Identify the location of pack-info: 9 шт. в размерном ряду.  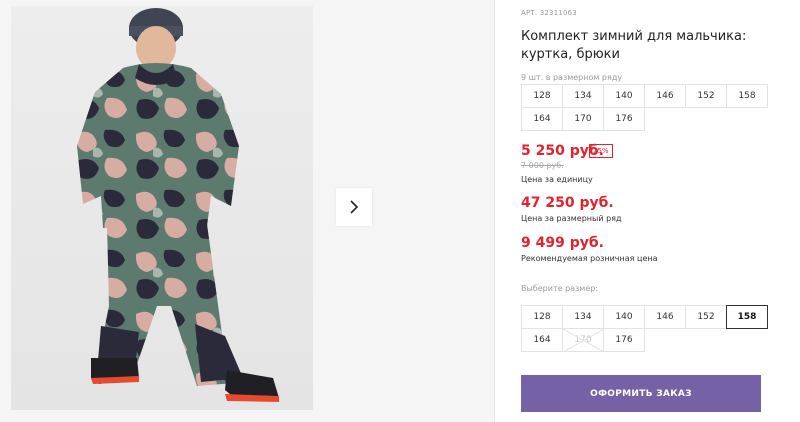
(572, 77).